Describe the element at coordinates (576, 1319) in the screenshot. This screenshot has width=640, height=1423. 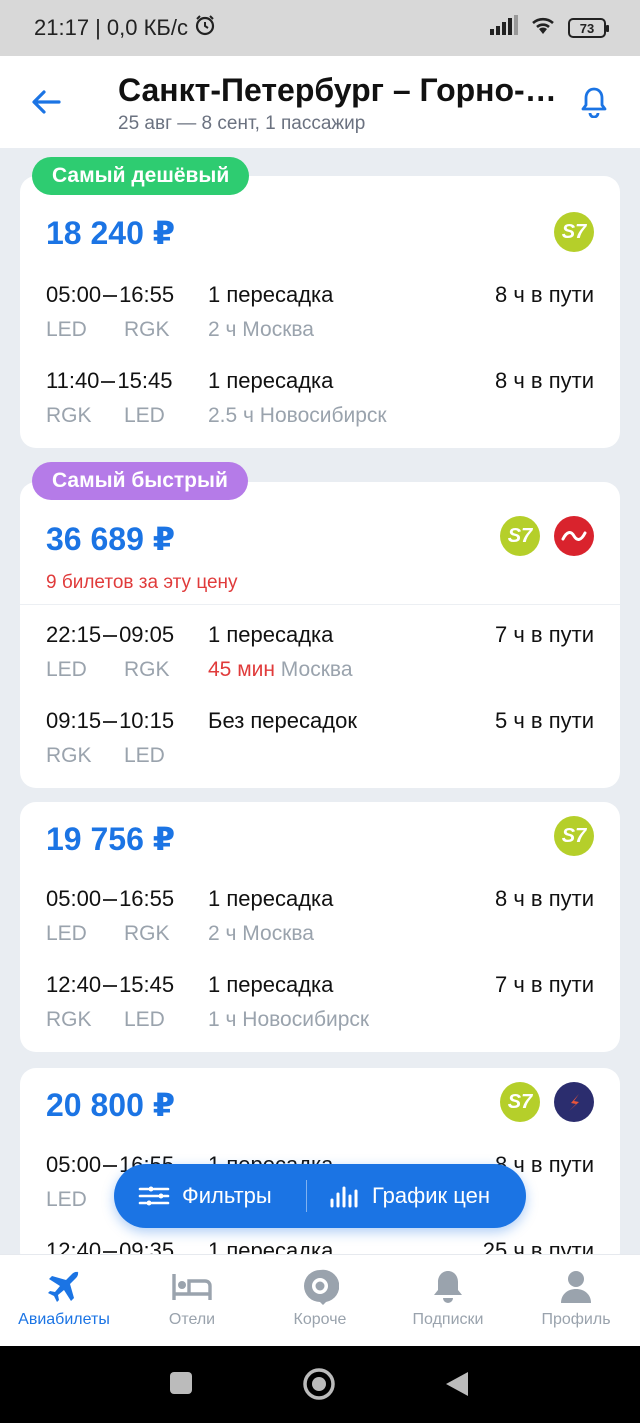
I see `nav-label: Профиль` at that location.